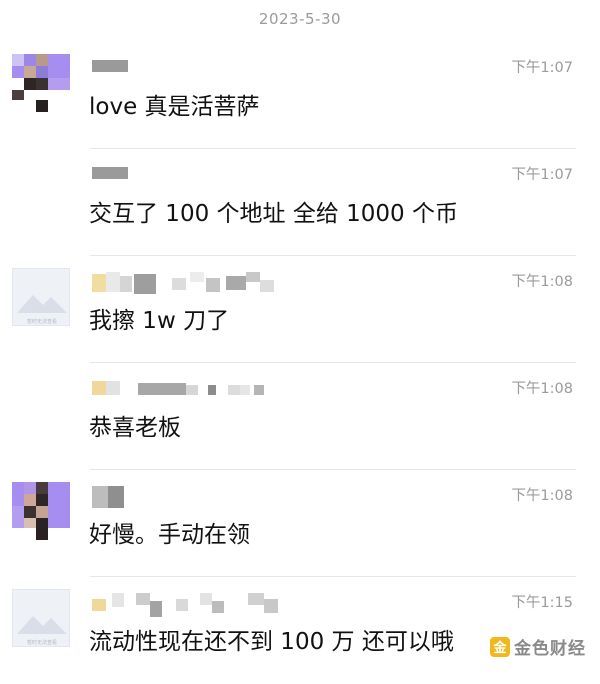  I want to click on watermark-logo-icon: 金, so click(500, 646).